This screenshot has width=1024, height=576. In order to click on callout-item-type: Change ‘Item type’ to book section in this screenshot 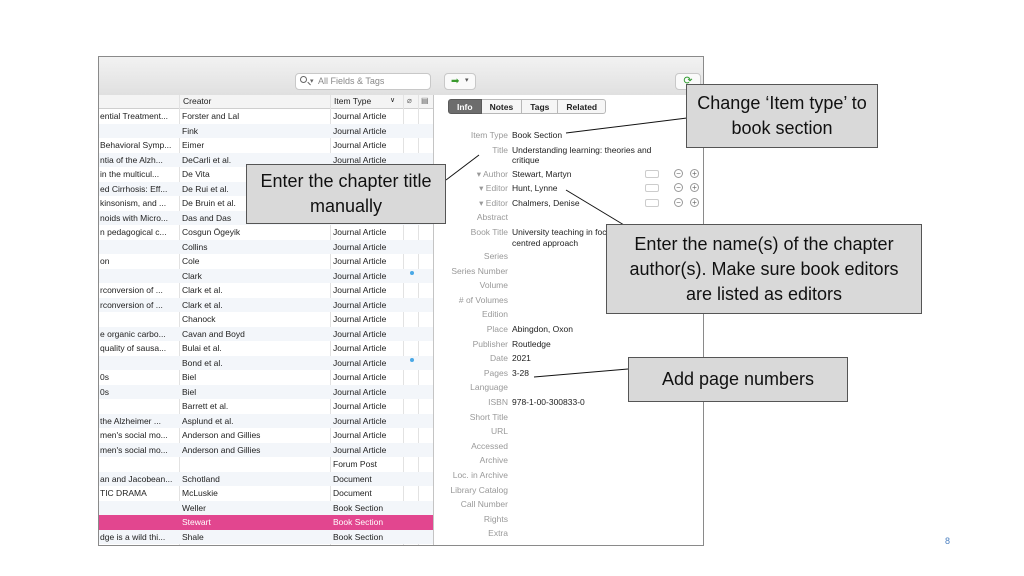, I will do `click(782, 116)`.